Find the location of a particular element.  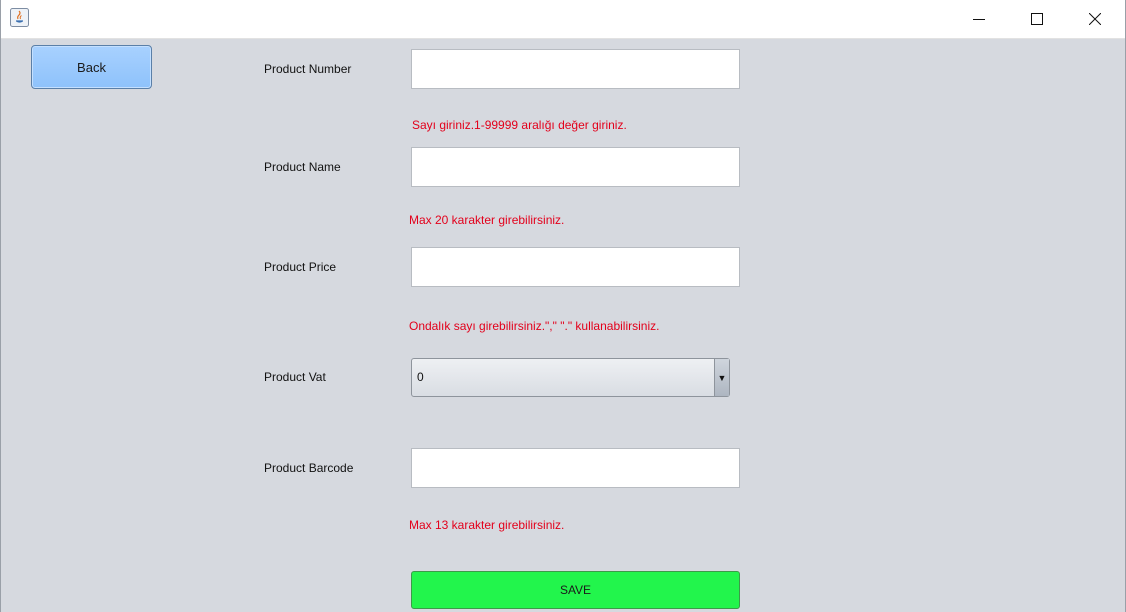

save-button-label: SAVE is located at coordinates (575, 590).